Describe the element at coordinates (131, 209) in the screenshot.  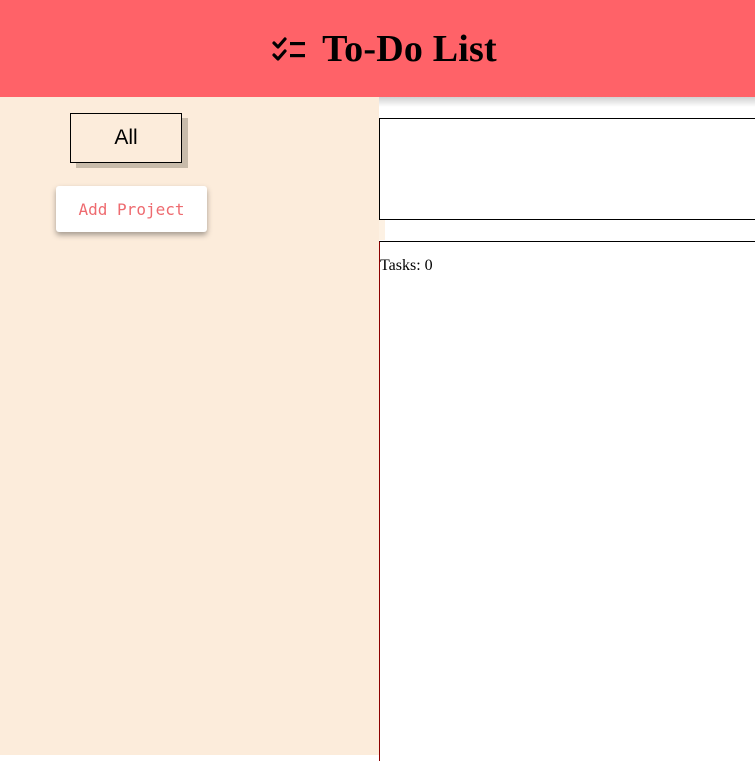
I see `add-project-button: Add Project` at that location.